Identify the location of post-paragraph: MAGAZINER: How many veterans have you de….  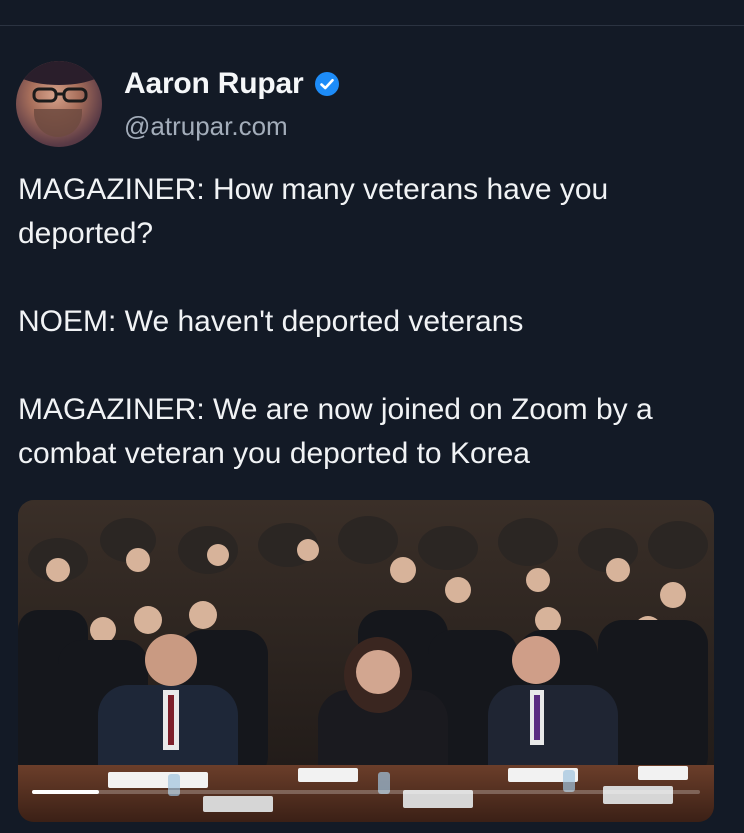
(317, 211).